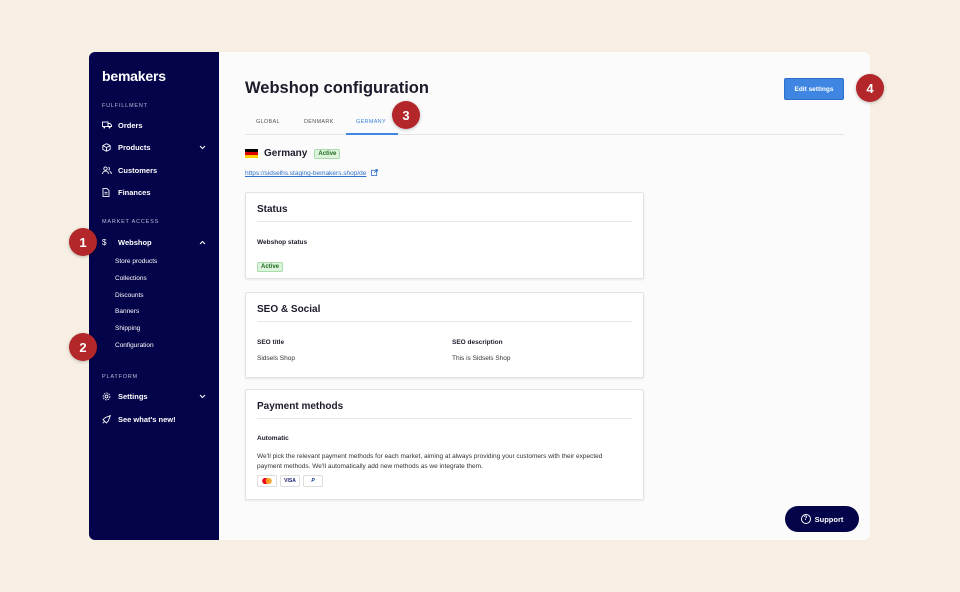  What do you see at coordinates (134, 345) in the screenshot?
I see `sidebar-subitem-configuration: Configuration` at bounding box center [134, 345].